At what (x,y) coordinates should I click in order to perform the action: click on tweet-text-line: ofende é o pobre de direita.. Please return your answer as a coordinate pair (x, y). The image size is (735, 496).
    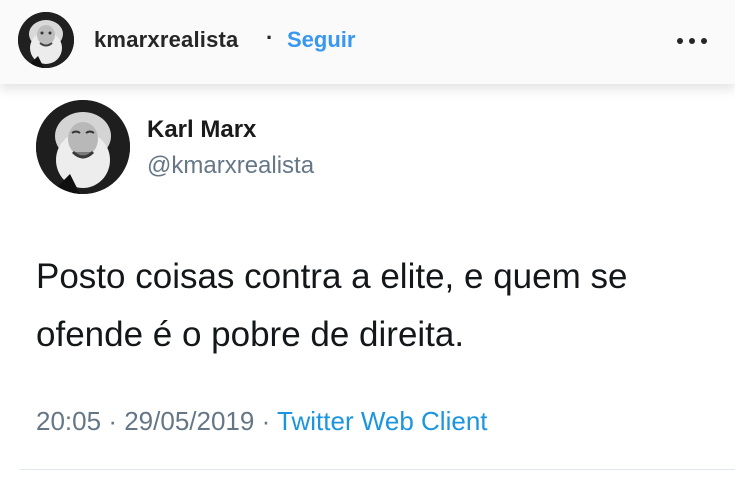
    Looking at the image, I should click on (250, 334).